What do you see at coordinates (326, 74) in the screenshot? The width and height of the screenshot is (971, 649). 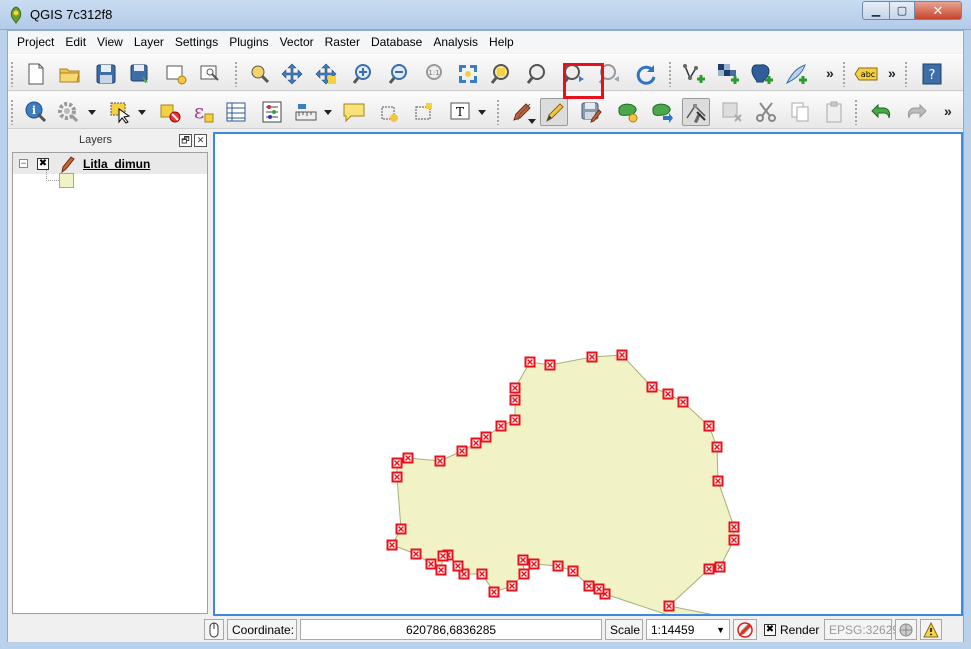 I see `zoom-to-selection-pan-button` at bounding box center [326, 74].